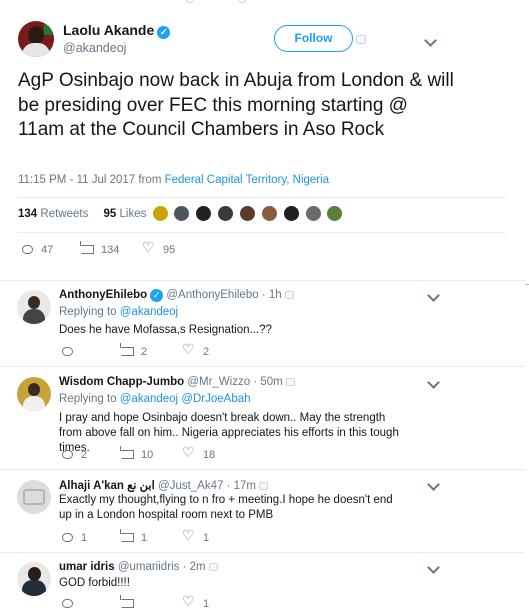  I want to click on reply-time: 17m, so click(245, 486).